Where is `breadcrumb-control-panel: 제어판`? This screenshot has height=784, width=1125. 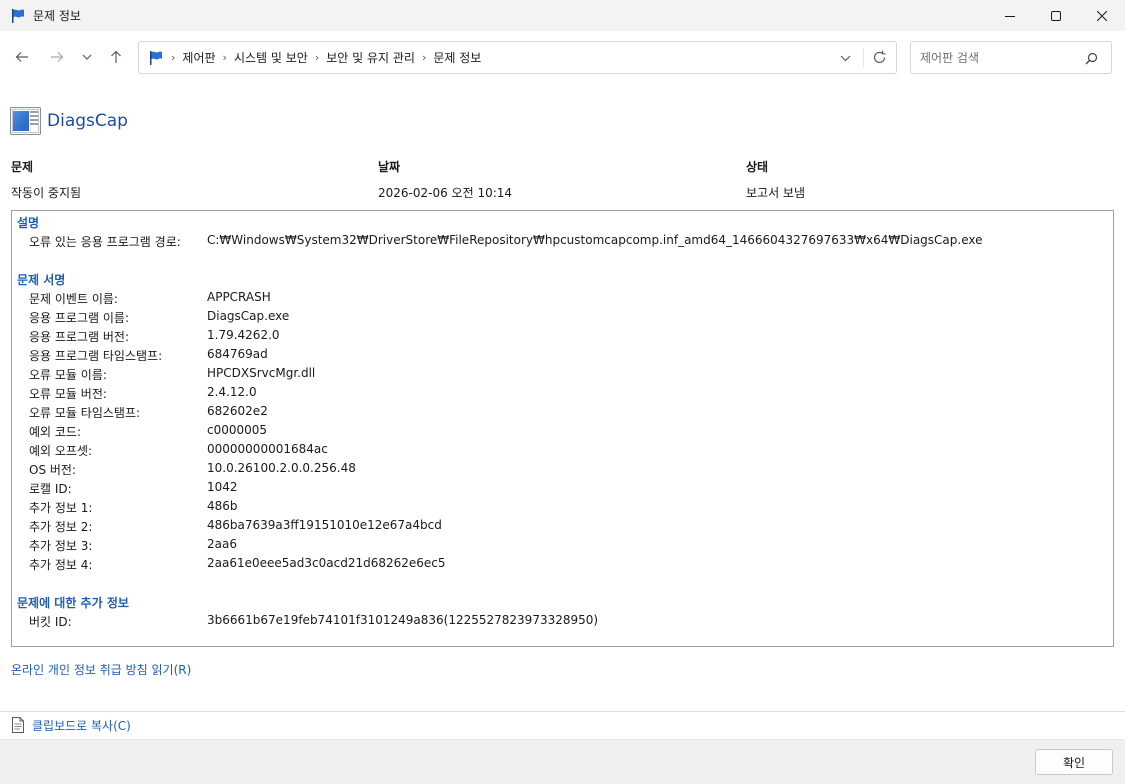 breadcrumb-control-panel: 제어판 is located at coordinates (198, 57).